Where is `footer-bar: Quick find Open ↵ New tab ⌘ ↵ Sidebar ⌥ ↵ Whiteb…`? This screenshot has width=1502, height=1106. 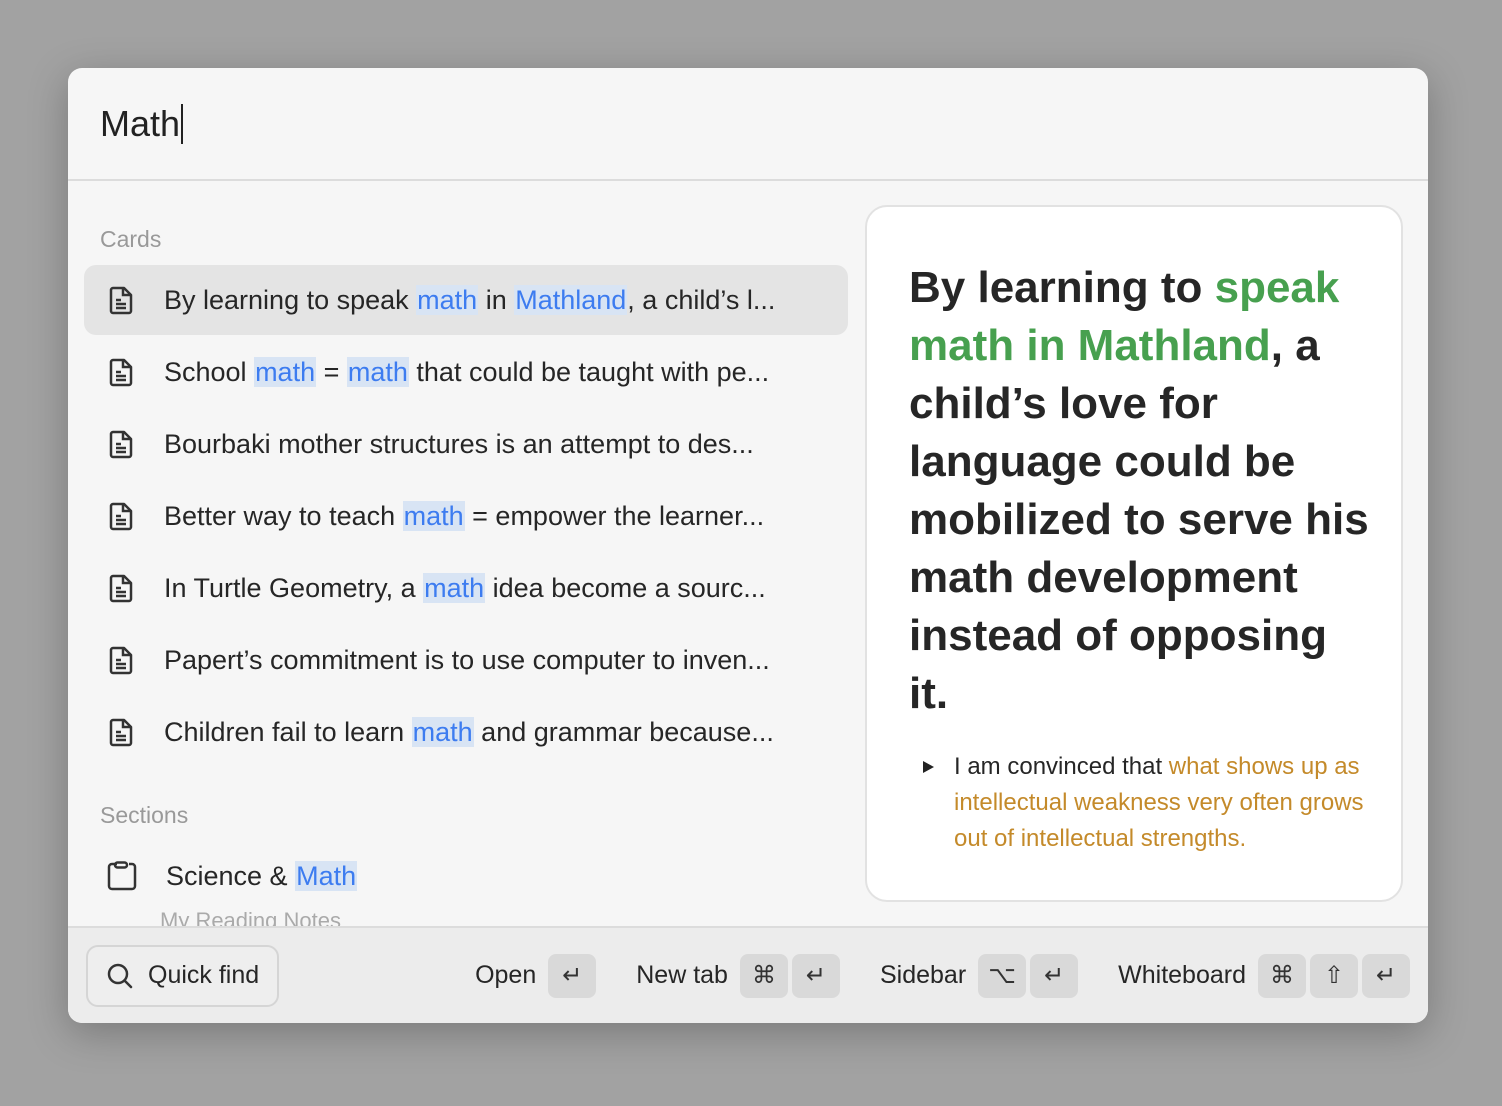 footer-bar: Quick find Open ↵ New tab ⌘ ↵ Sidebar ⌥ ↵ Whiteb… is located at coordinates (748, 974).